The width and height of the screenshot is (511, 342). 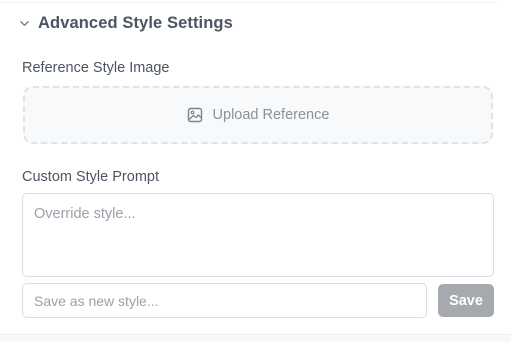 I want to click on bottom-divider, so click(x=255, y=338).